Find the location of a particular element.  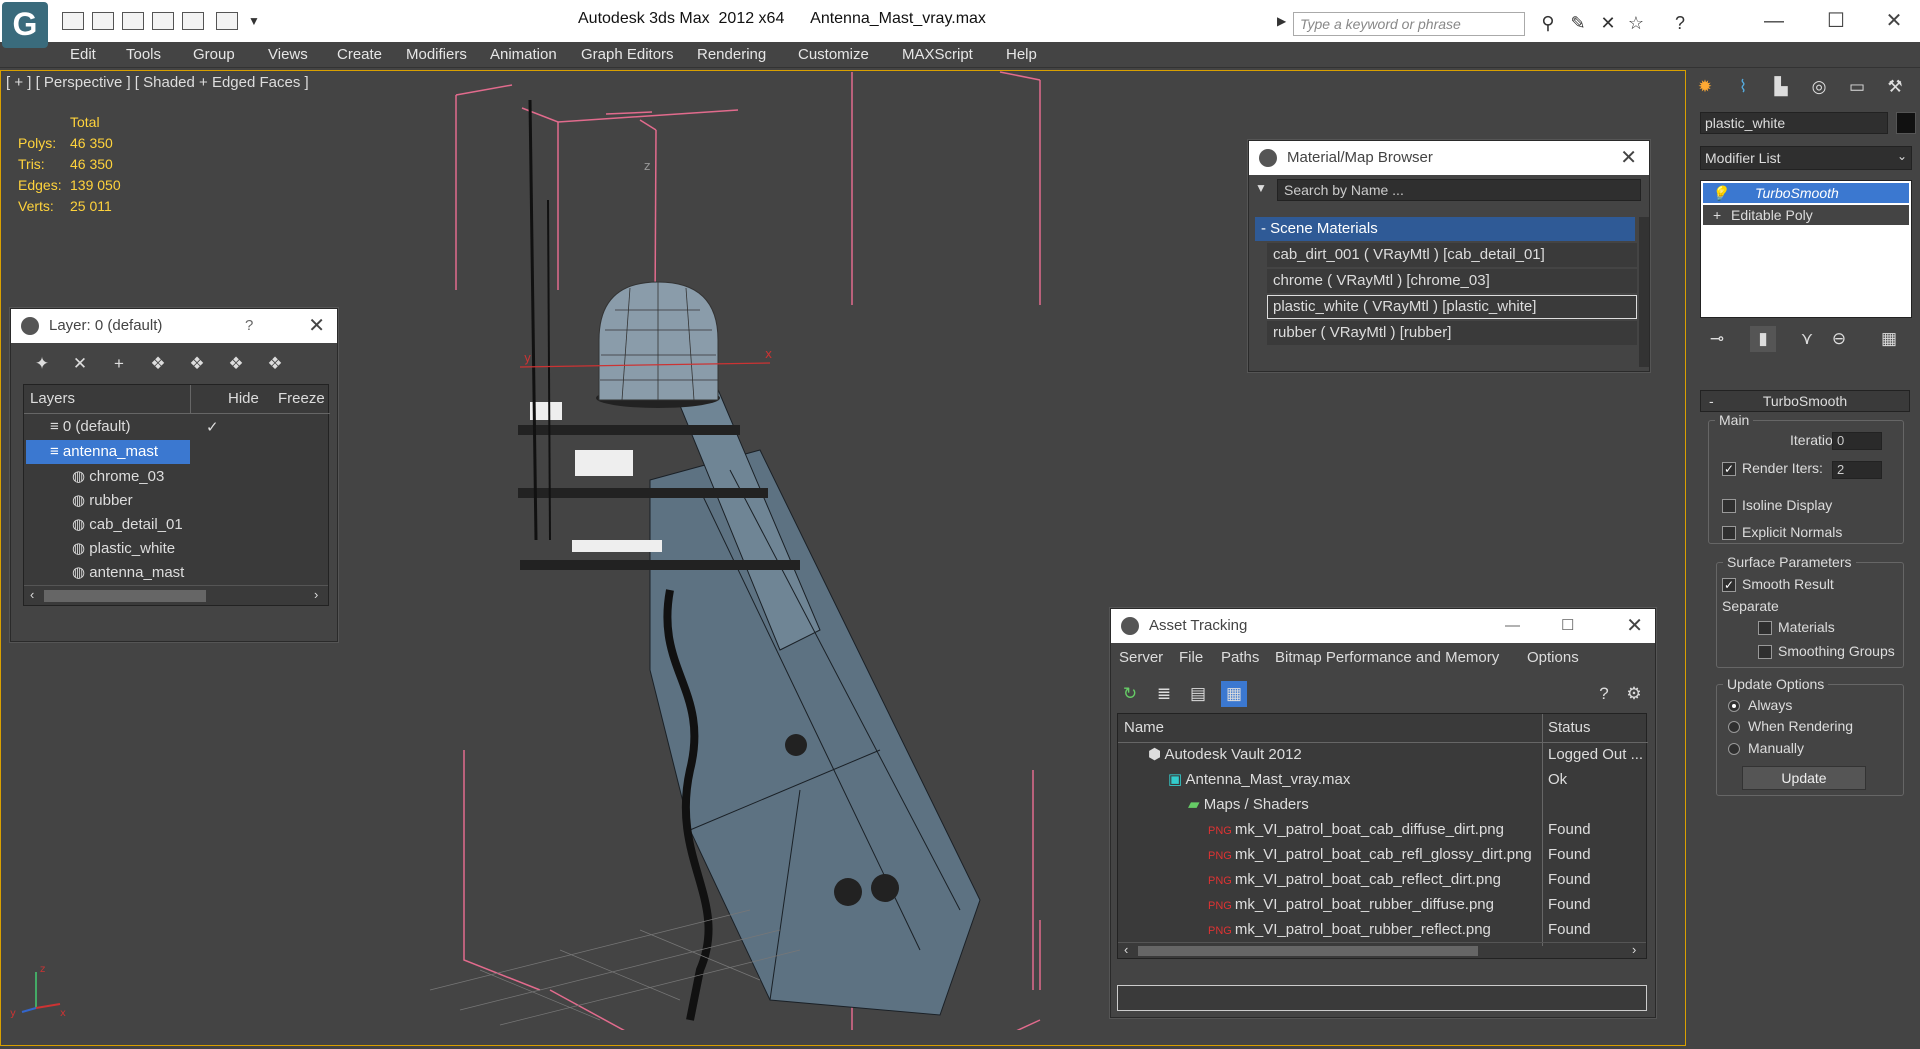

asset-row: ⬢ Autodesk Vault 2012 is located at coordinates (1225, 755).